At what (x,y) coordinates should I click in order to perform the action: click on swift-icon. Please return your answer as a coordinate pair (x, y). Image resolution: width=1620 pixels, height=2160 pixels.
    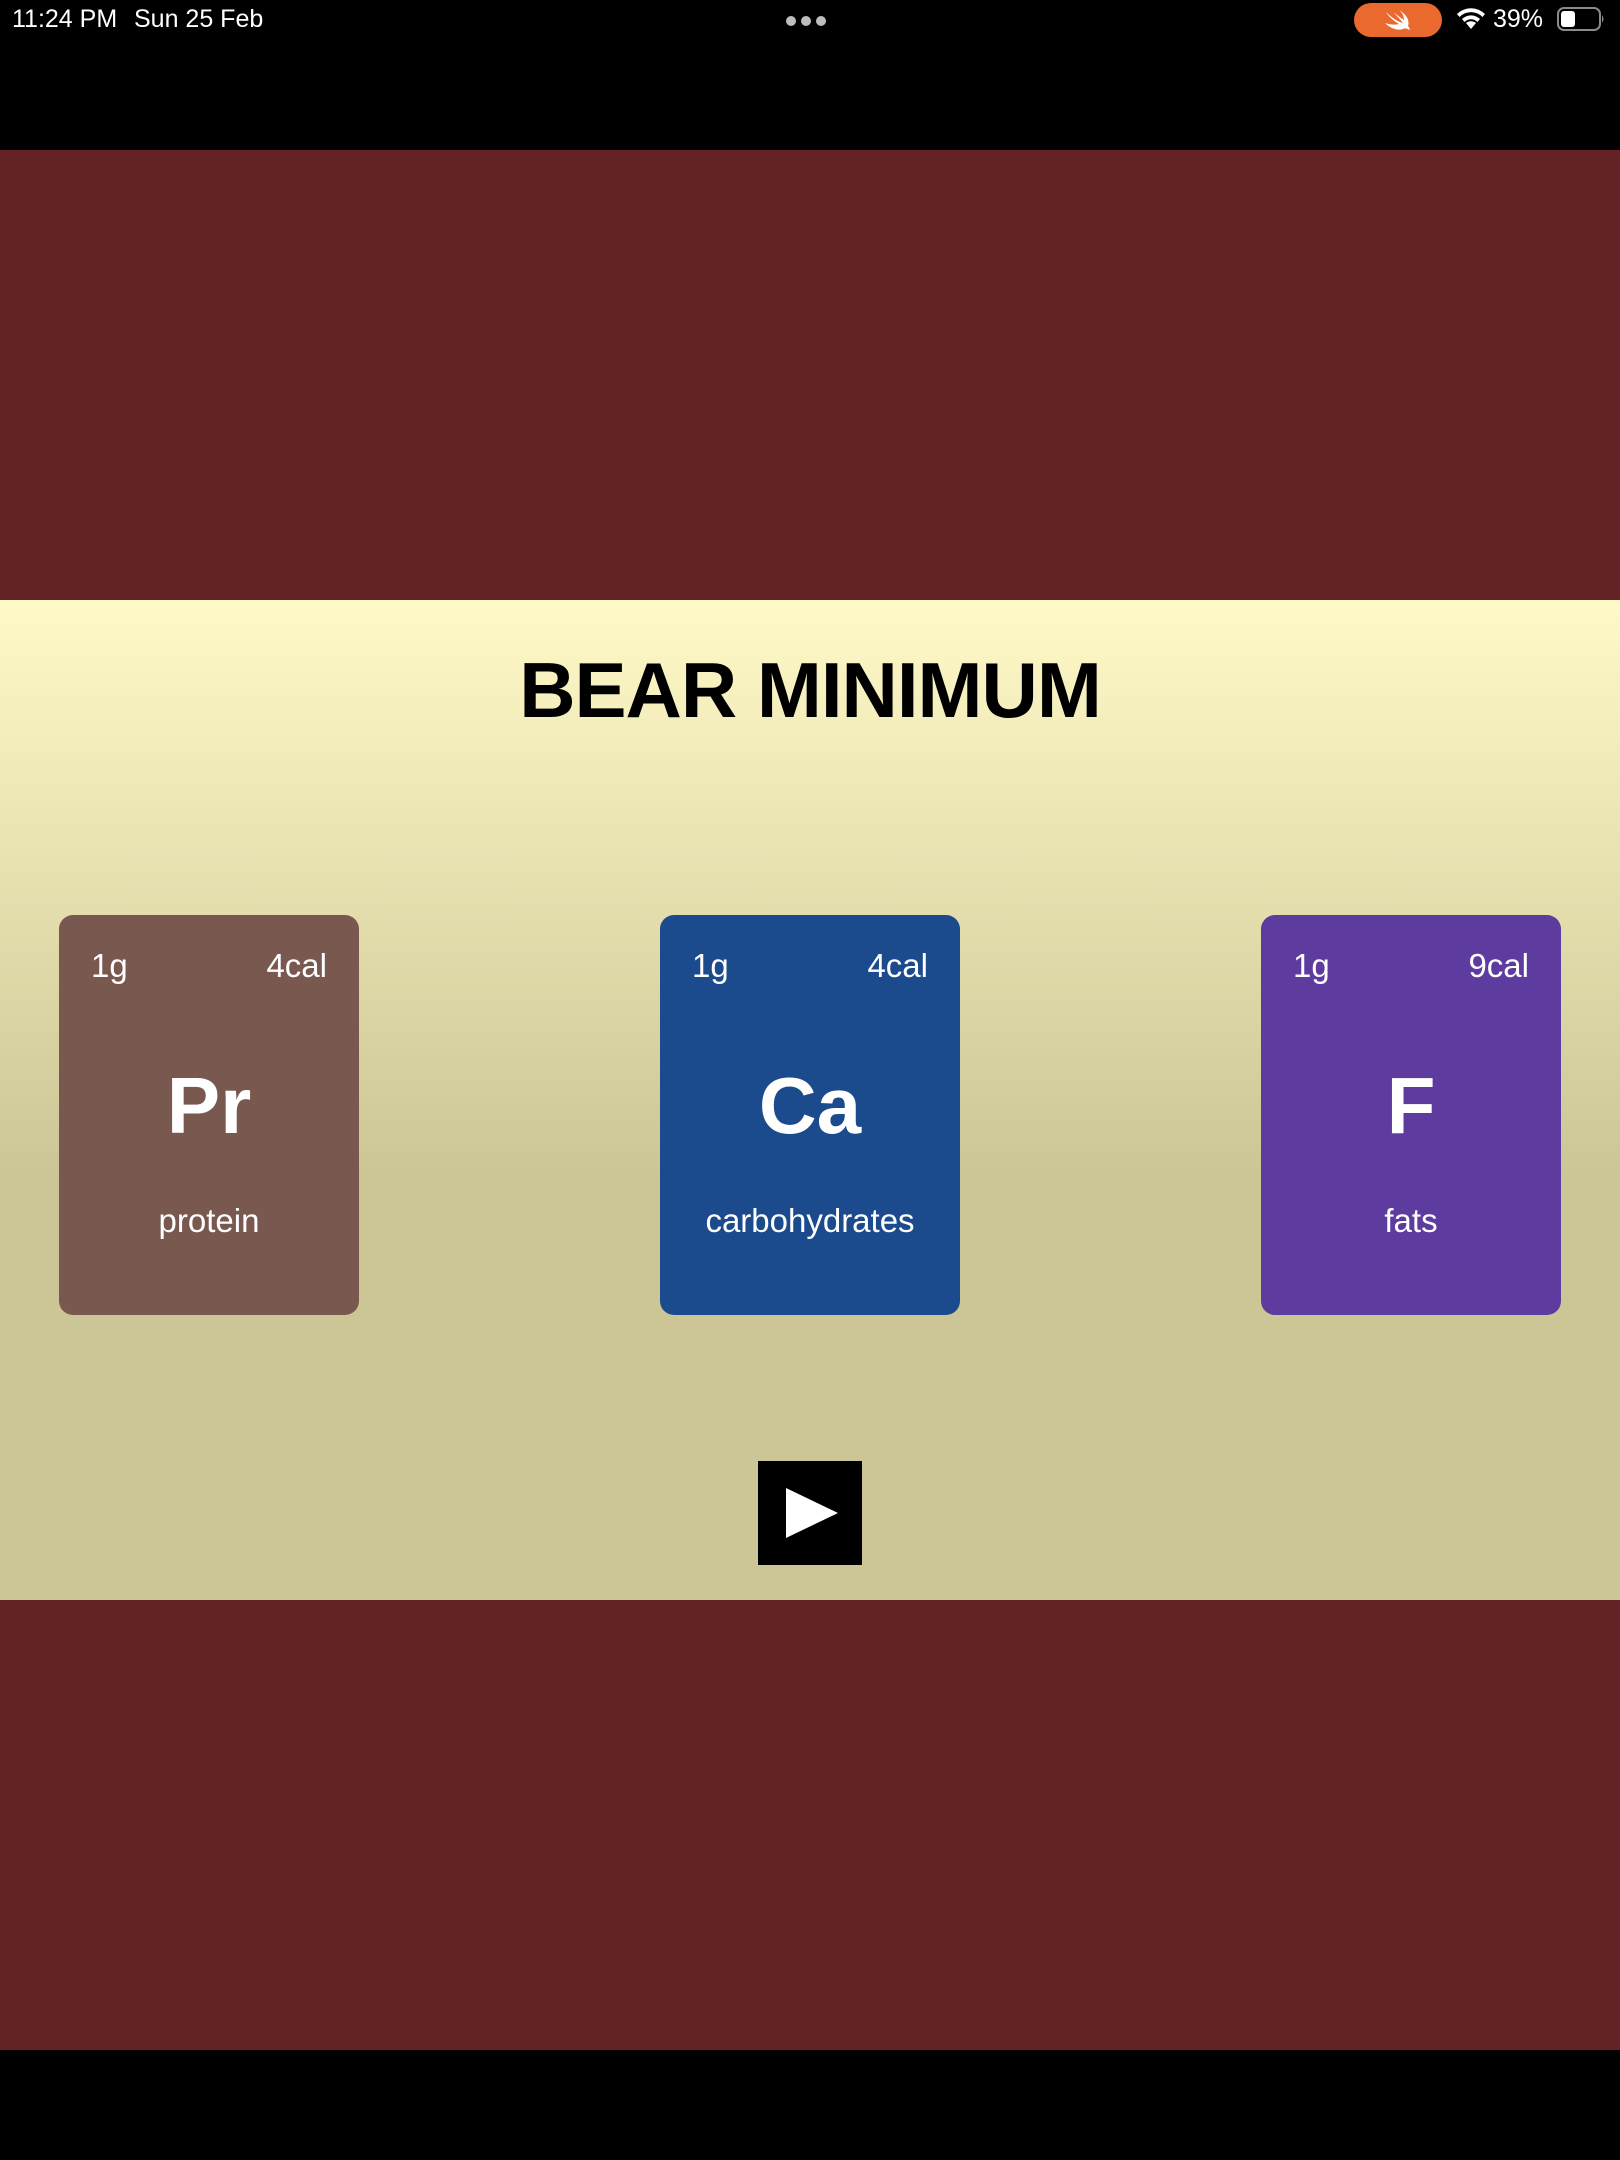
    Looking at the image, I should click on (1398, 20).